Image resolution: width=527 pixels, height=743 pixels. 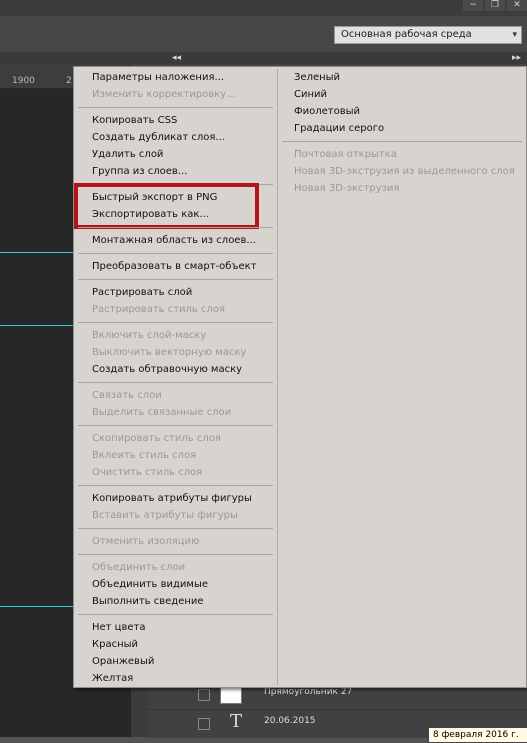 What do you see at coordinates (147, 472) in the screenshot?
I see `menu-item-clear-layer-style: Очистить стиль слоя` at bounding box center [147, 472].